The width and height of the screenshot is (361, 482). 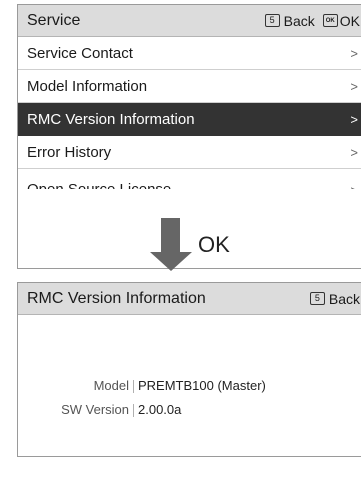 What do you see at coordinates (330, 20) in the screenshot?
I see `ok-key-icon: OK` at bounding box center [330, 20].